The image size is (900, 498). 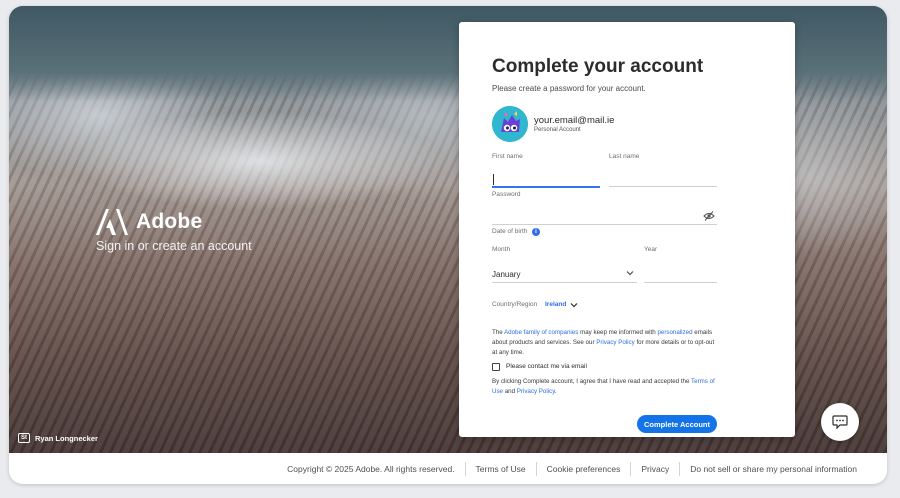 What do you see at coordinates (557, 130) in the screenshot?
I see `account-type: Personal Account` at bounding box center [557, 130].